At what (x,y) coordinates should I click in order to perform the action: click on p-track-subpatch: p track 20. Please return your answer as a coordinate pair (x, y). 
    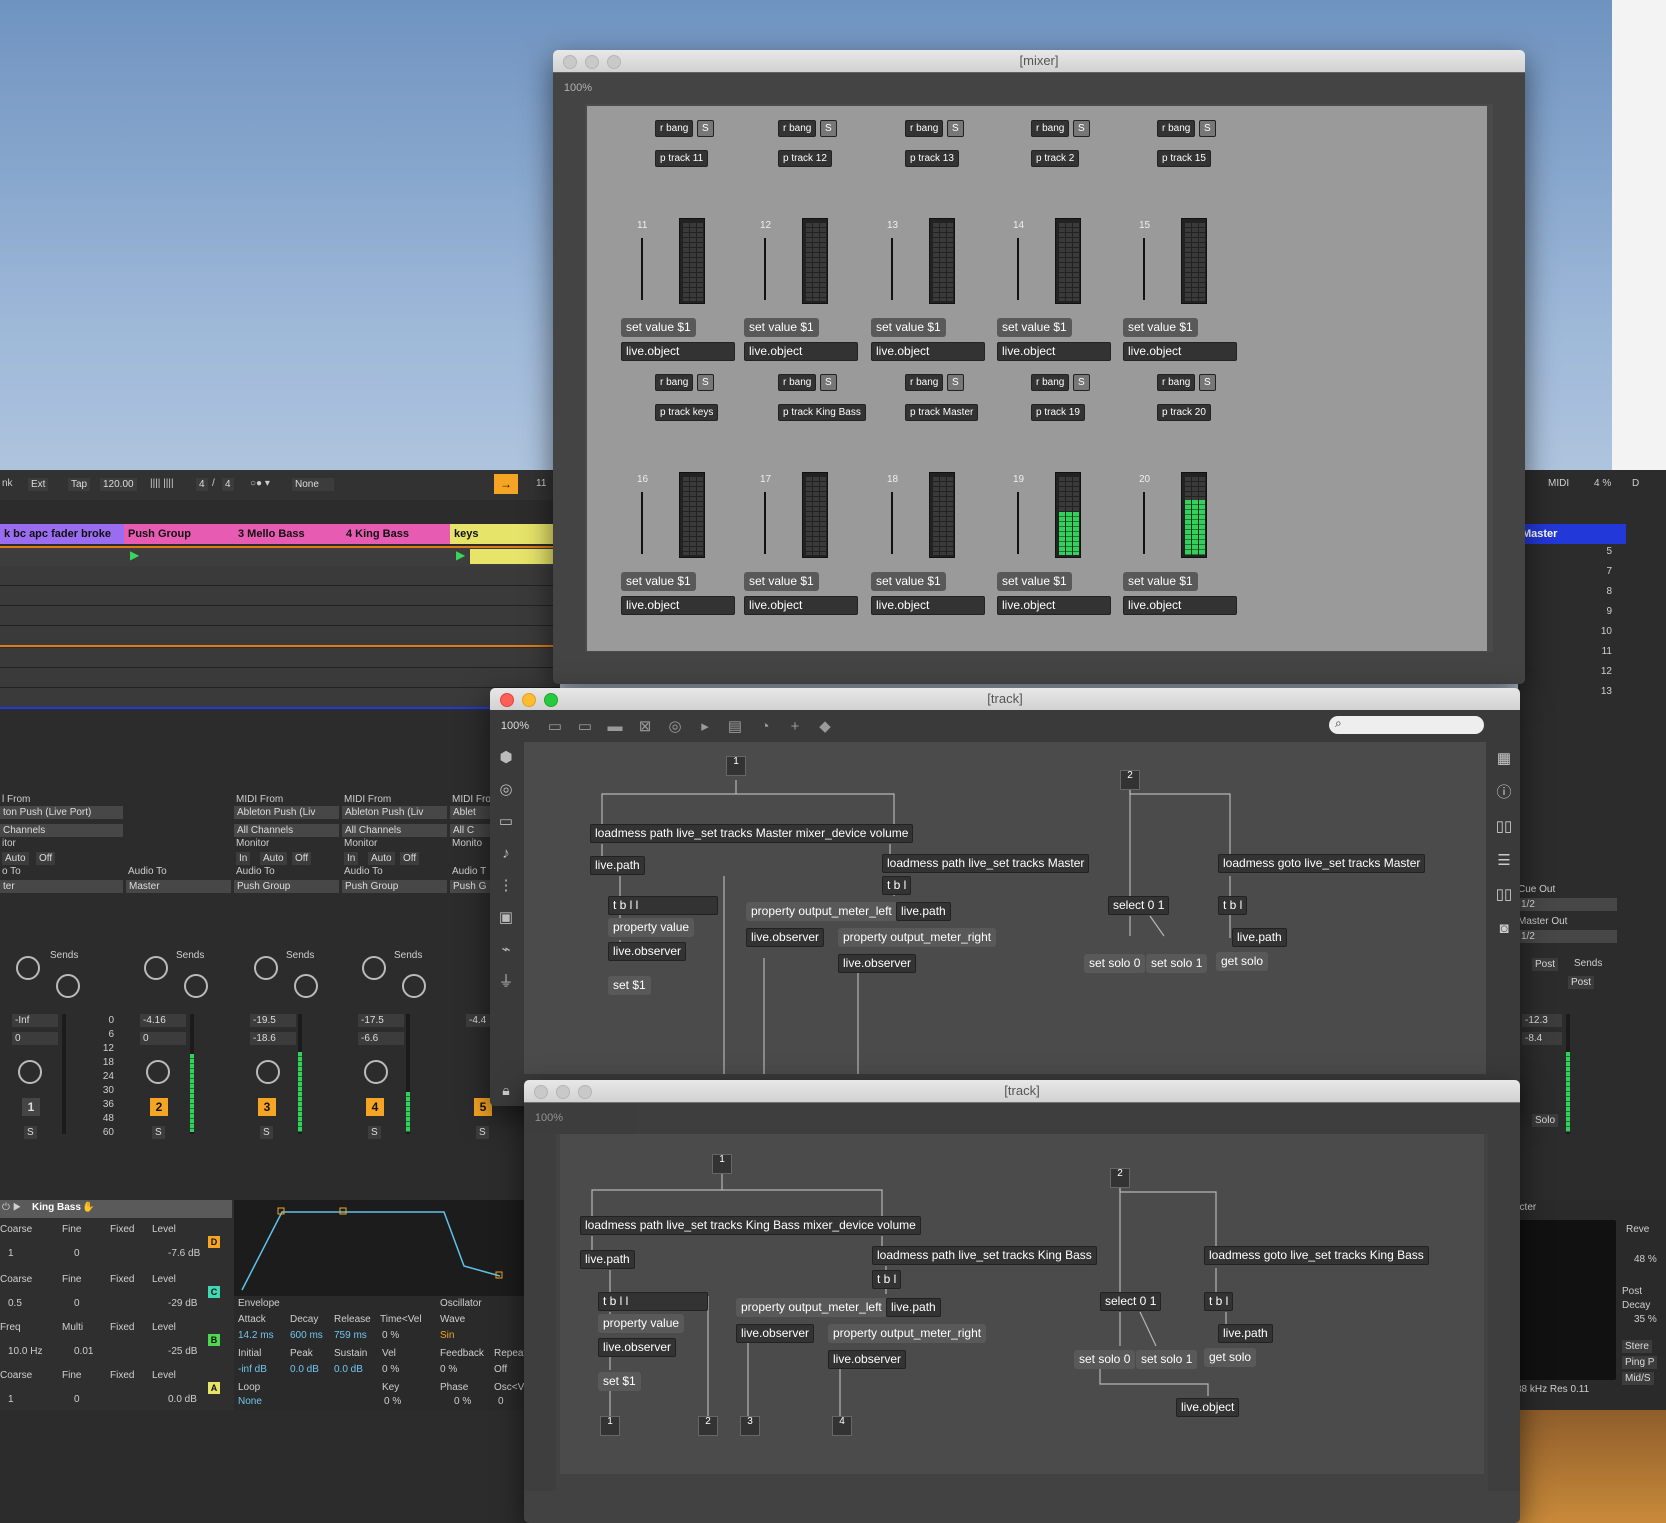
    Looking at the image, I should click on (1184, 412).